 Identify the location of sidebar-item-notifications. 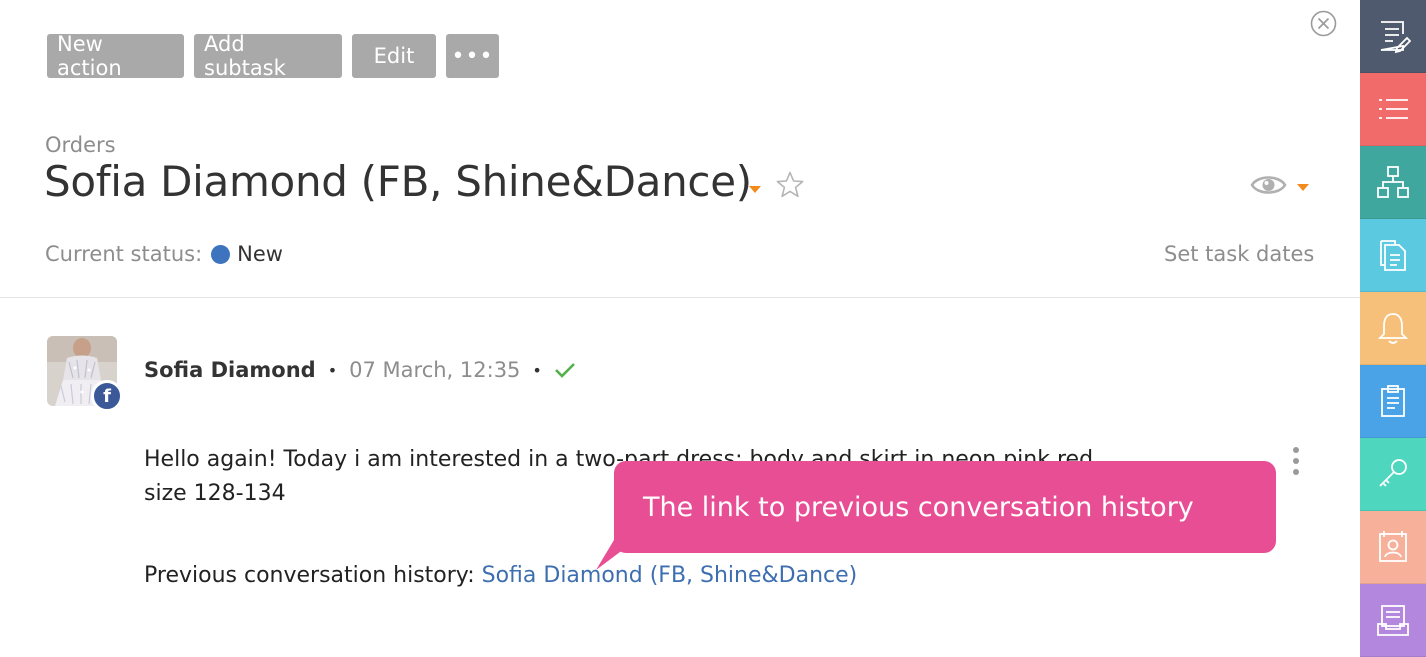
(1393, 328).